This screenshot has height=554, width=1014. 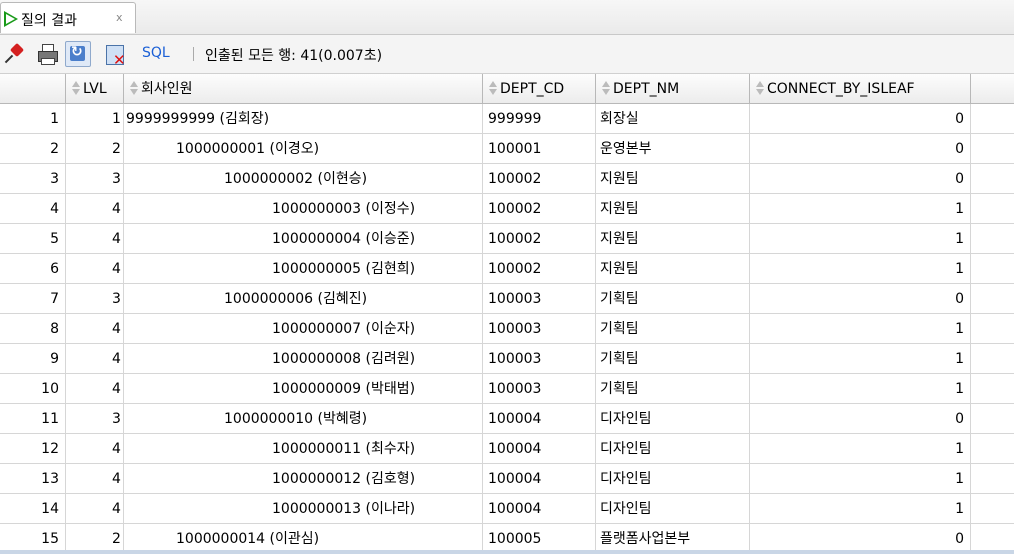 I want to click on cell-employee: 1000000011 (최수자), so click(x=303, y=449).